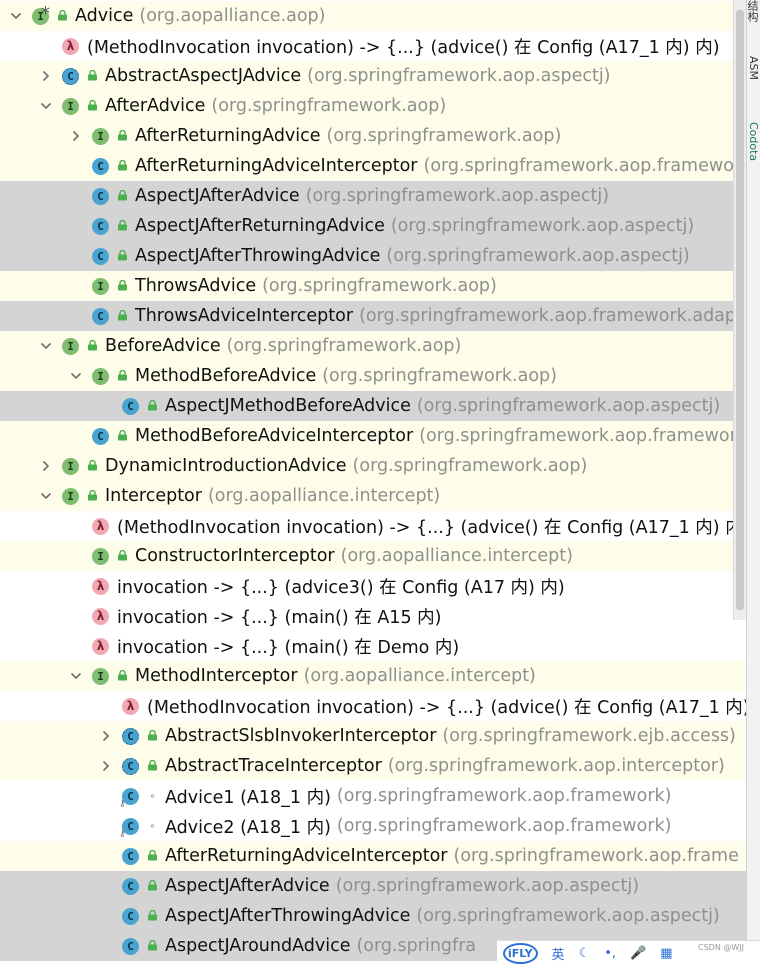 The height and width of the screenshot is (966, 760). What do you see at coordinates (248, 827) in the screenshot?
I see `node-name: Advice2 (A18_1 内)` at bounding box center [248, 827].